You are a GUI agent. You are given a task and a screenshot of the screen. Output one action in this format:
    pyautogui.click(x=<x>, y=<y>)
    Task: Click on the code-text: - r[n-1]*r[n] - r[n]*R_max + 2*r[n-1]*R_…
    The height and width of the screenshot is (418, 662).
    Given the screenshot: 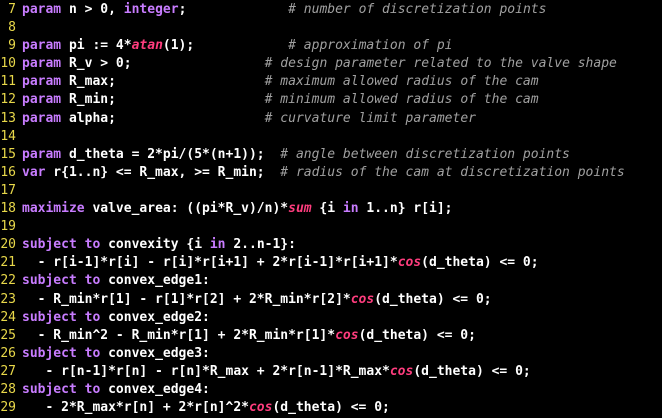 What is the action you would take?
    pyautogui.click(x=276, y=372)
    